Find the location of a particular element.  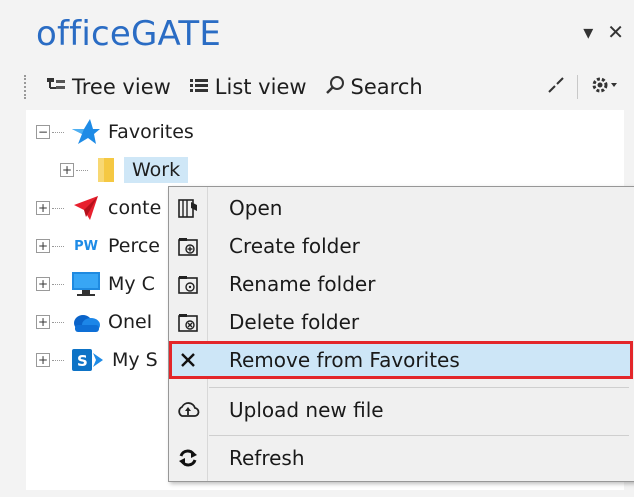

refresh-icon is located at coordinates (188, 458).